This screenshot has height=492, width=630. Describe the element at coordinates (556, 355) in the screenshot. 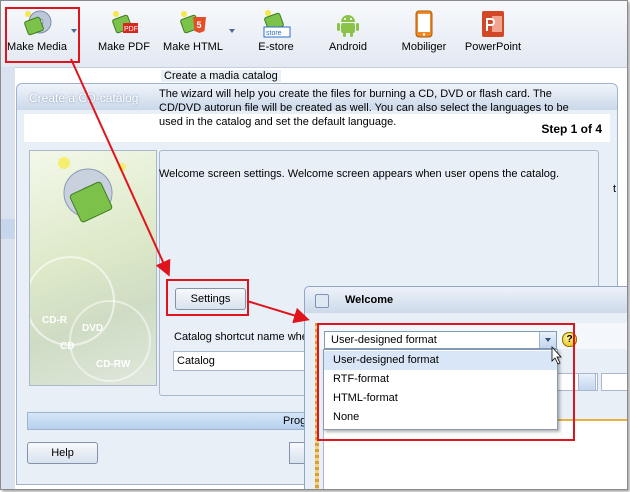

I see `mouse-cursor-icon` at that location.